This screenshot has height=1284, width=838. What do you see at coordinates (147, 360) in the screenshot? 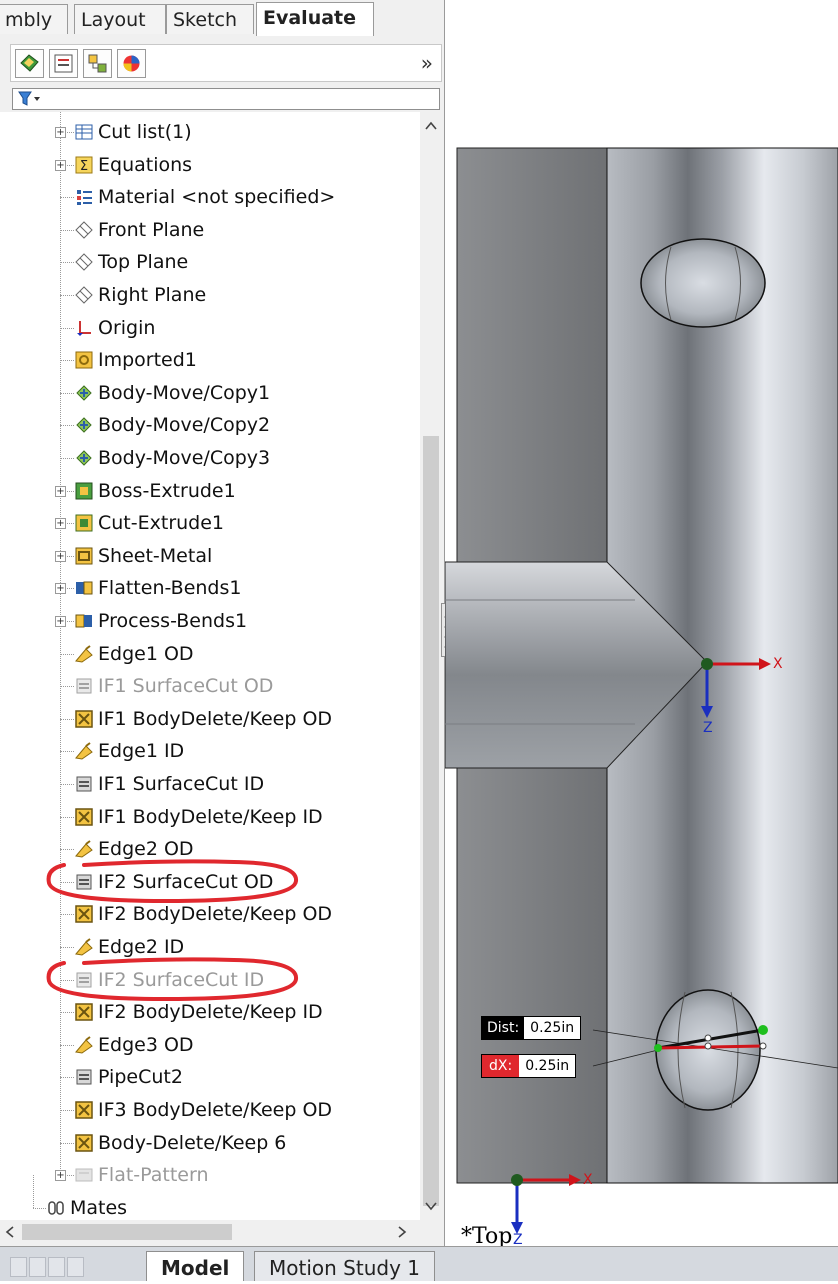
I see `tree-item-label: Imported1` at bounding box center [147, 360].